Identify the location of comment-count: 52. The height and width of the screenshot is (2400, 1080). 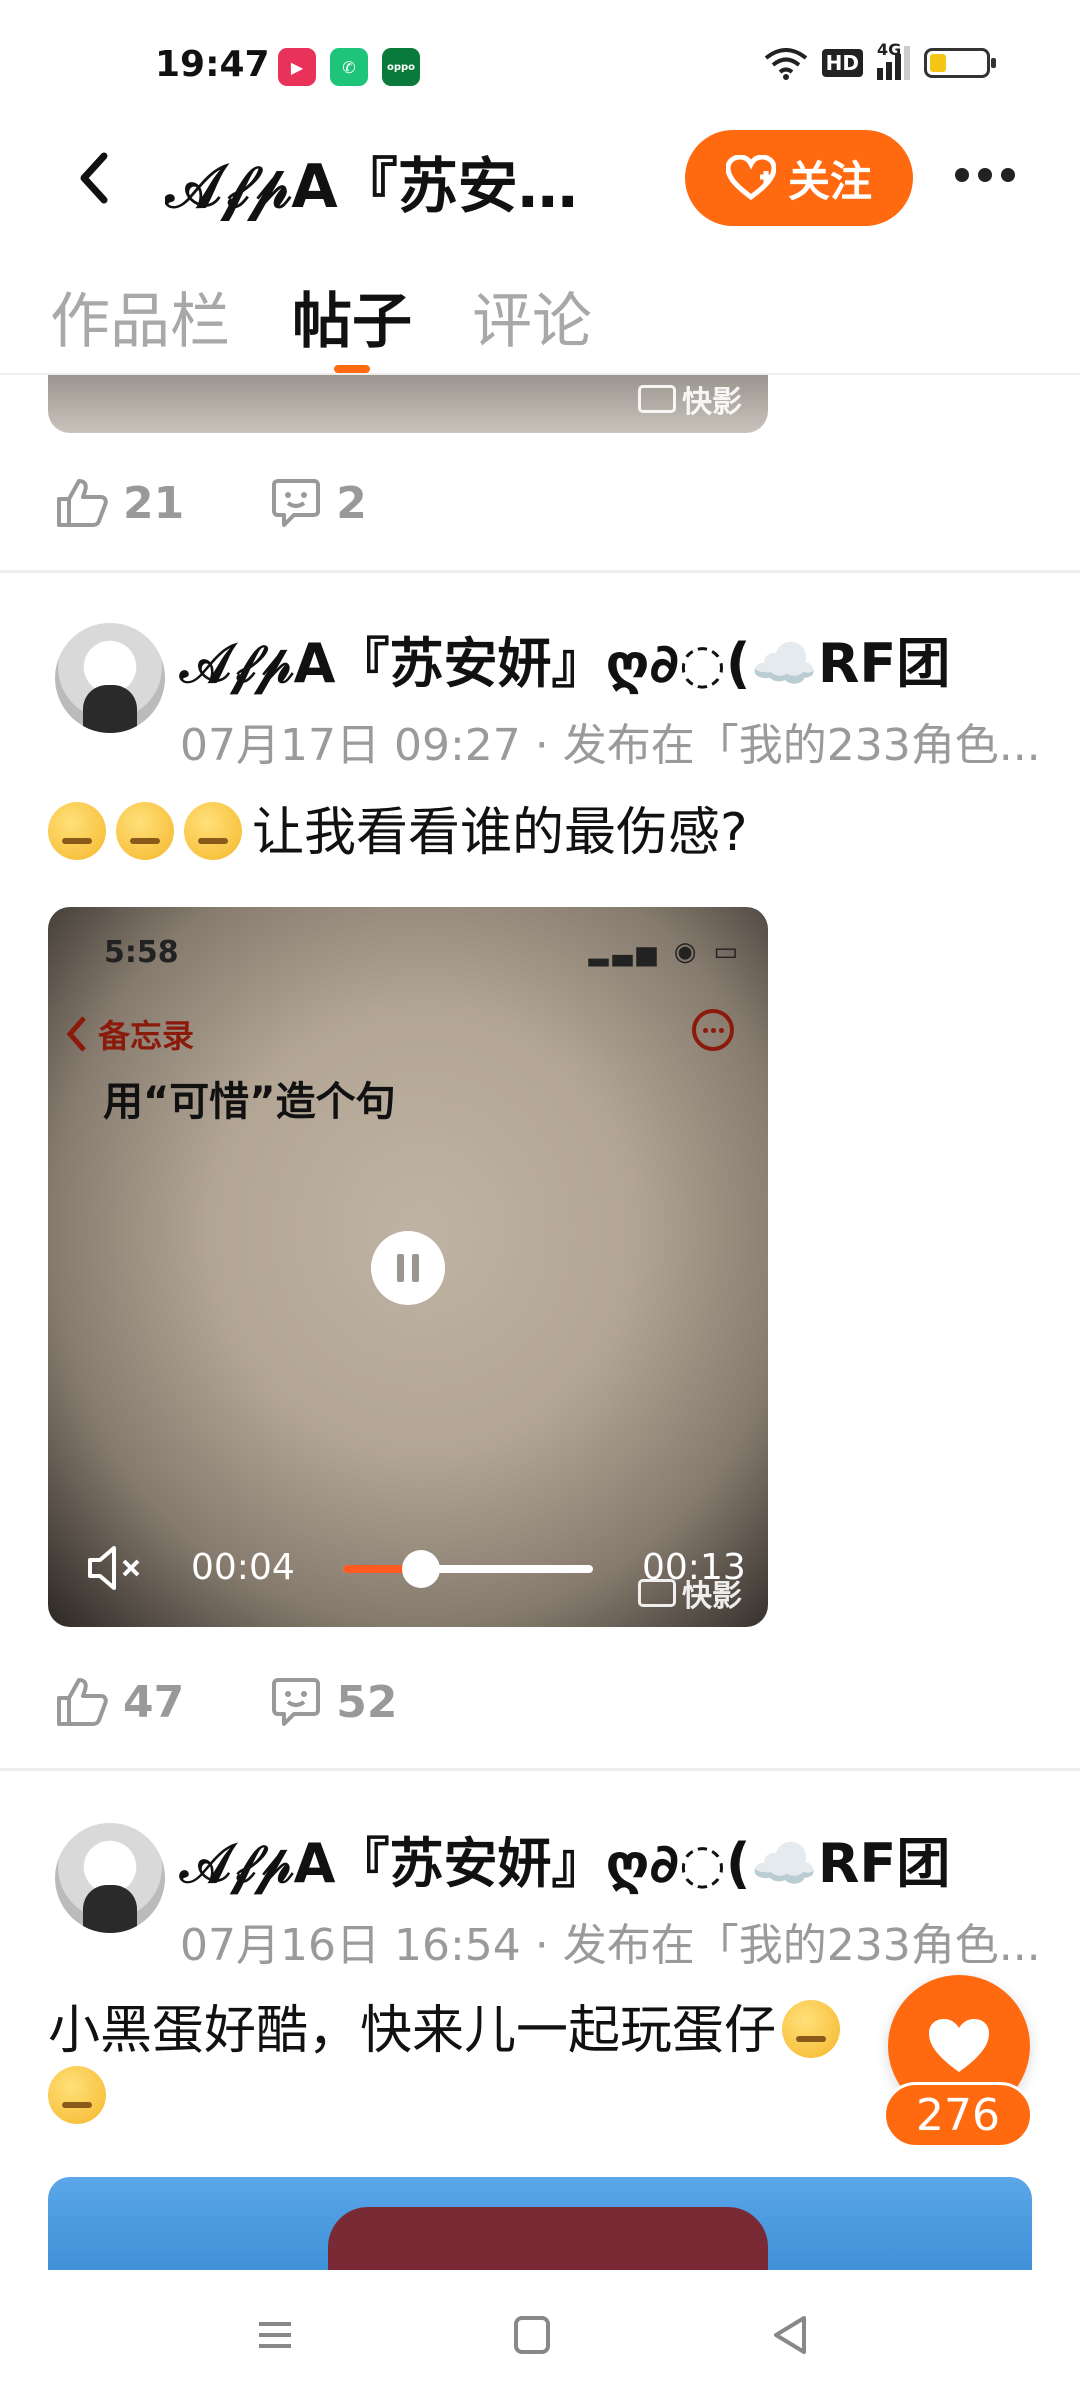
(367, 1702).